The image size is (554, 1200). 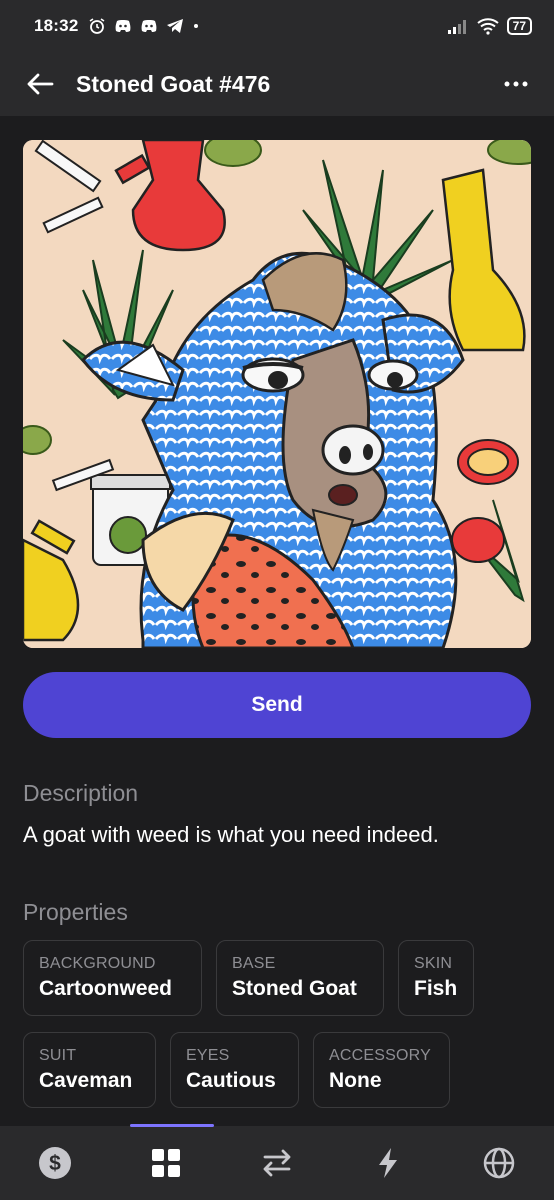 What do you see at coordinates (433, 963) in the screenshot?
I see `property-label: SKIN` at bounding box center [433, 963].